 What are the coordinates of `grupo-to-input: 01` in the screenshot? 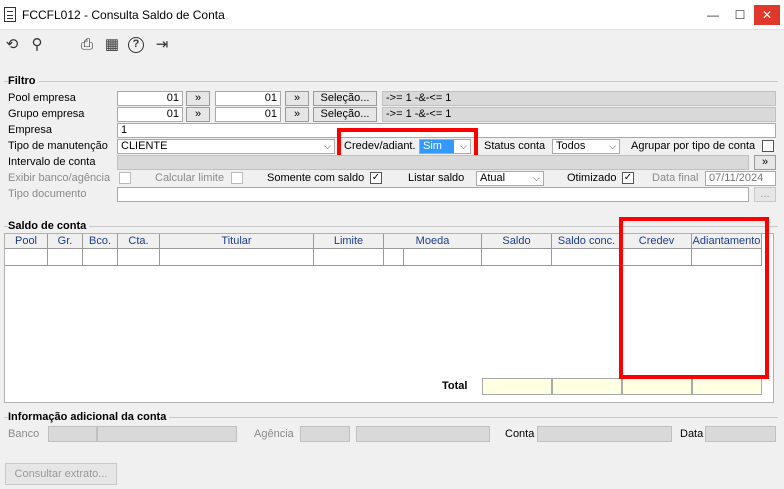 It's located at (248, 114).